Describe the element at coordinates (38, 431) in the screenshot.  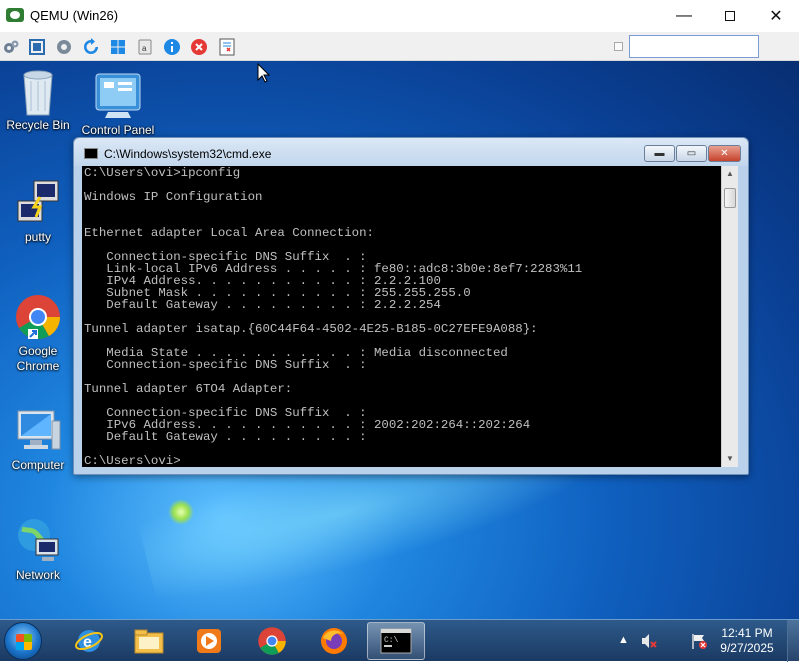
I see `computer-icon` at that location.